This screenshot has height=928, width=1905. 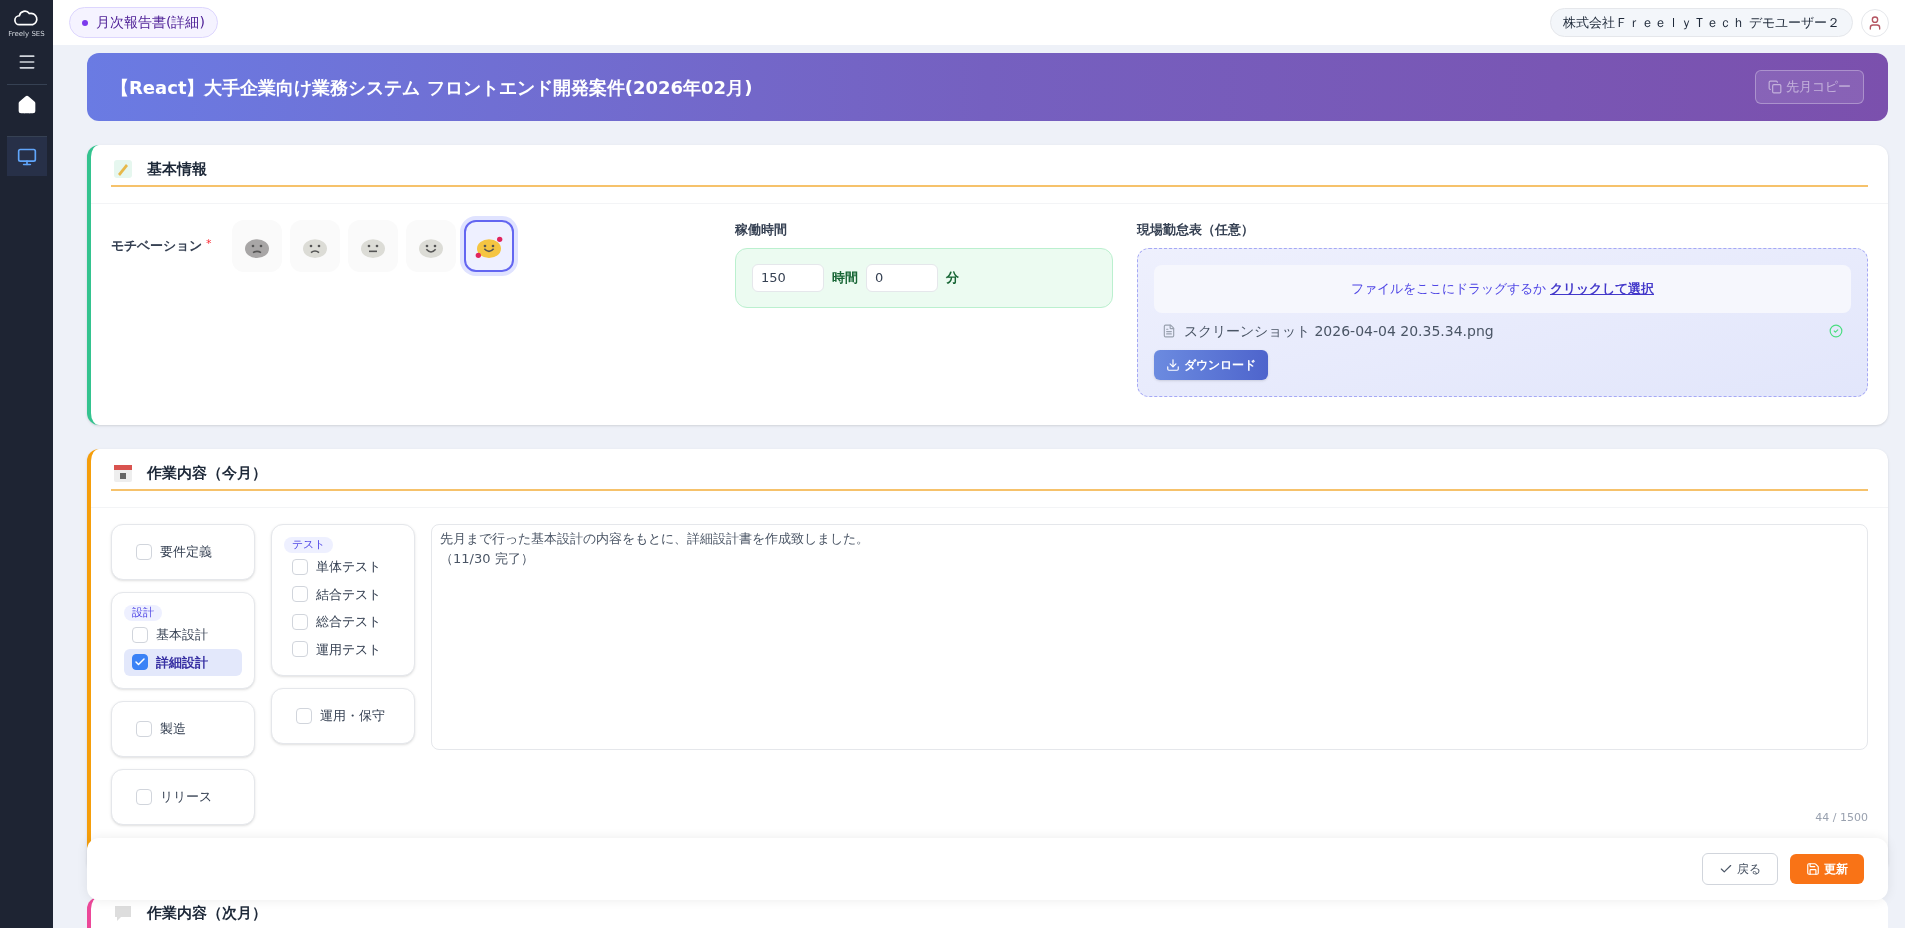 What do you see at coordinates (186, 552) in the screenshot?
I see `checkbox-label: 要件定義` at bounding box center [186, 552].